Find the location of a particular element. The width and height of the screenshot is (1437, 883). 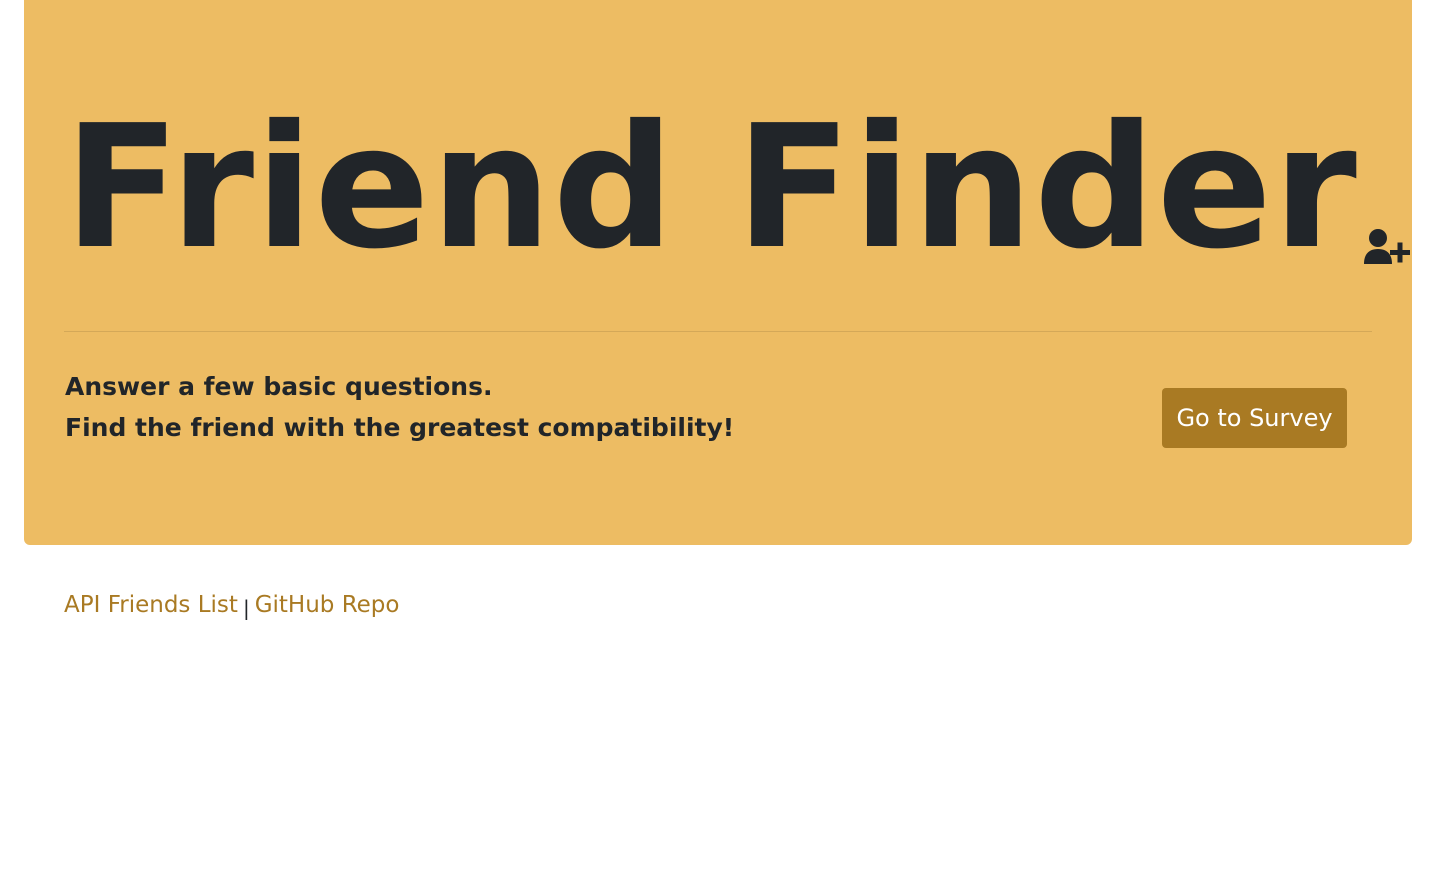

user-plus-icon is located at coordinates (1387, 248).